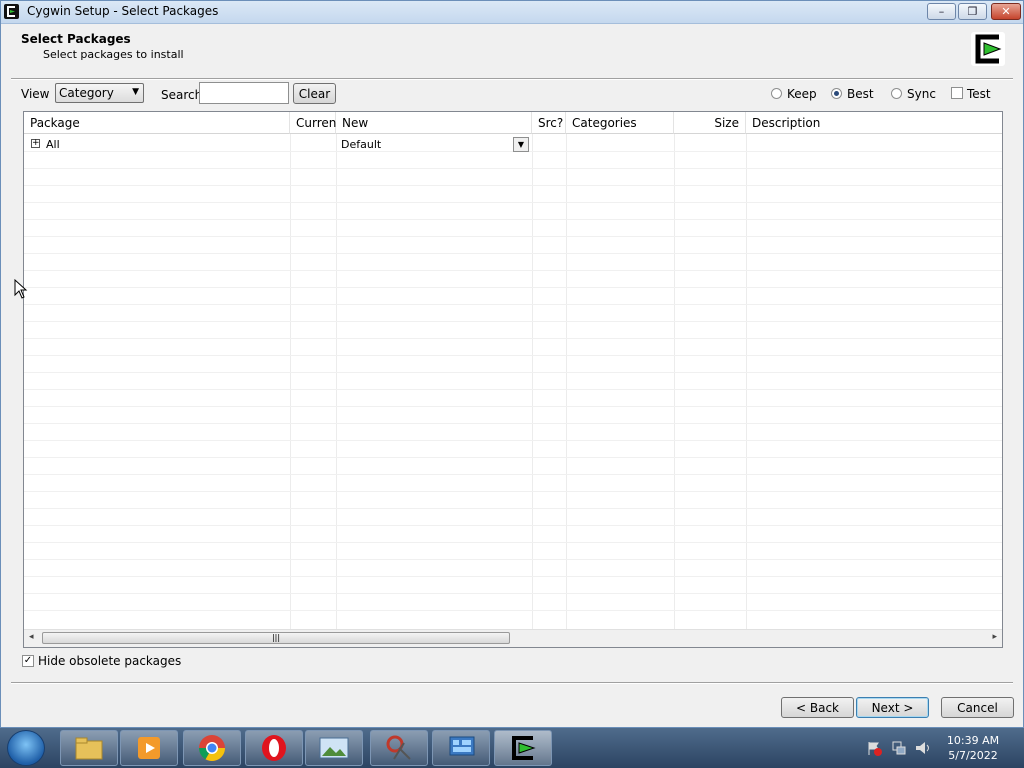 Image resolution: width=1024 pixels, height=768 pixels. I want to click on clock-time: 10:39 AM, so click(973, 740).